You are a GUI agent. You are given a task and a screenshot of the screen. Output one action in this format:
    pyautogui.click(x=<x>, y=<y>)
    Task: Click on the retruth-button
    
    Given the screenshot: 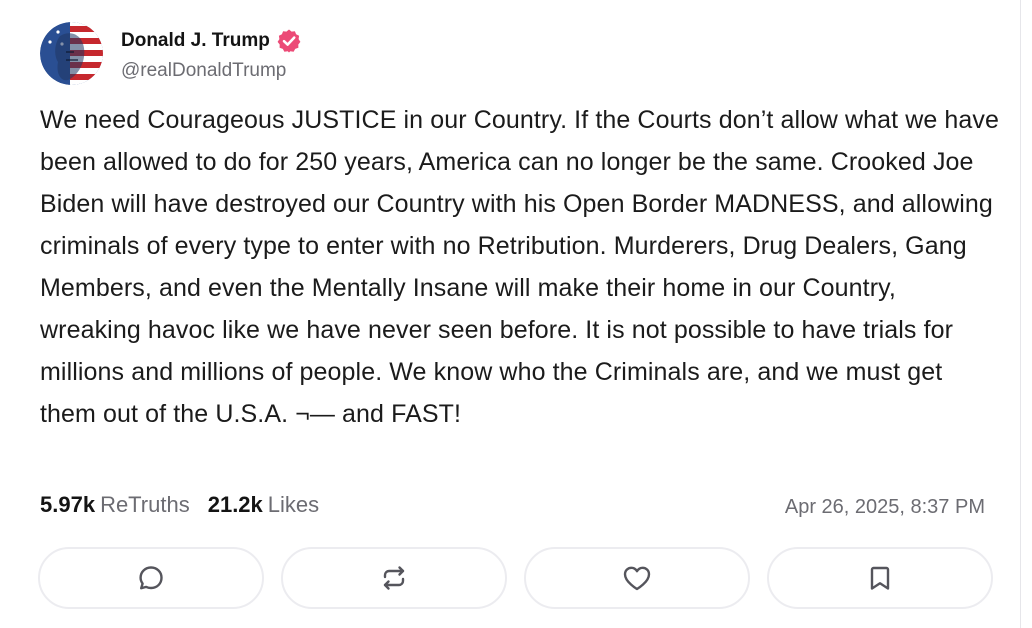 What is the action you would take?
    pyautogui.click(x=394, y=578)
    